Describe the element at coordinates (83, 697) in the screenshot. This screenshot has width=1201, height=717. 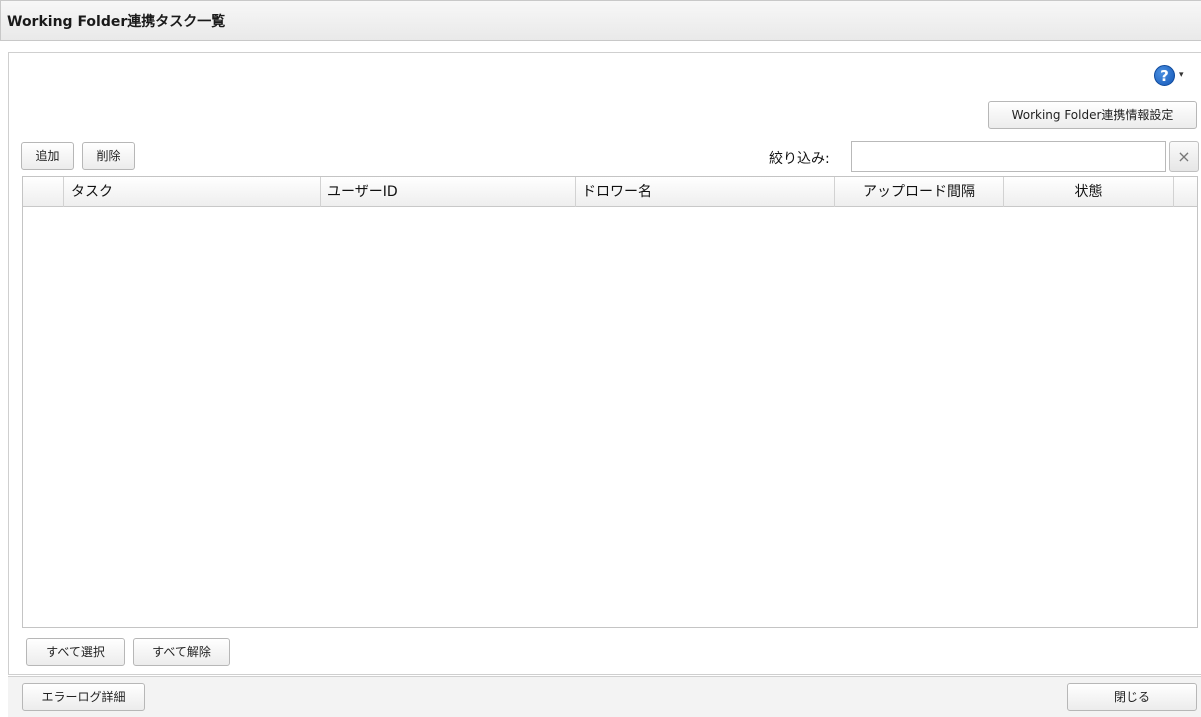
I see `error-log-details-button: エラーログ詳細` at that location.